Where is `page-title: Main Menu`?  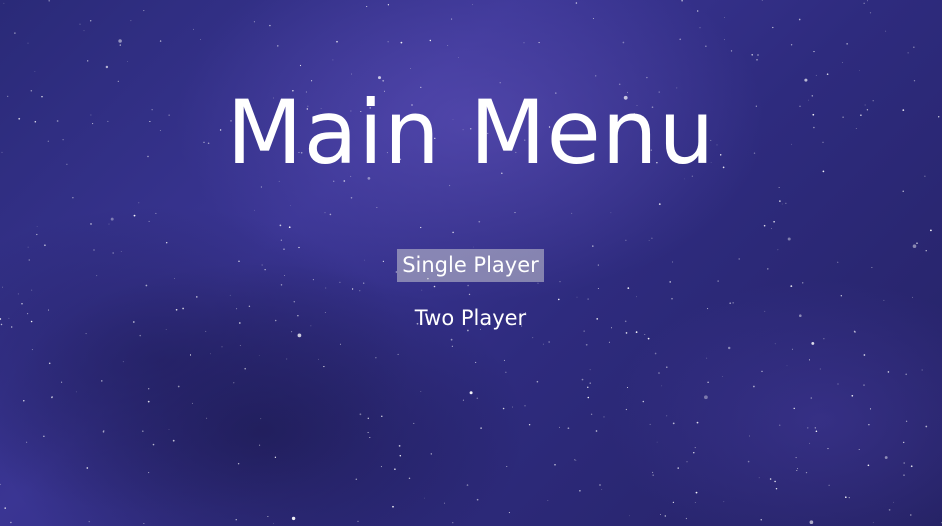 page-title: Main Menu is located at coordinates (471, 132).